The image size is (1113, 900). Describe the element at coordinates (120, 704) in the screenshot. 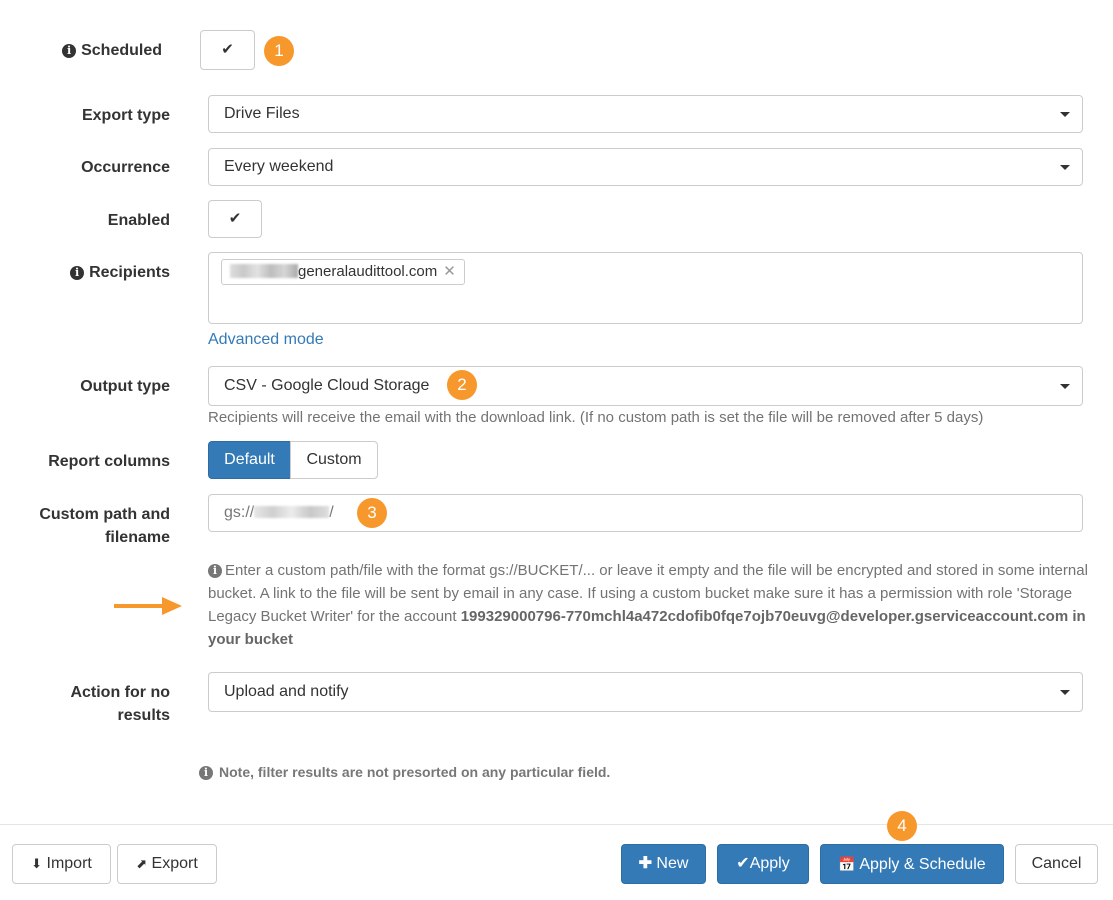

I see `action-no-results-label: Action for no results` at that location.